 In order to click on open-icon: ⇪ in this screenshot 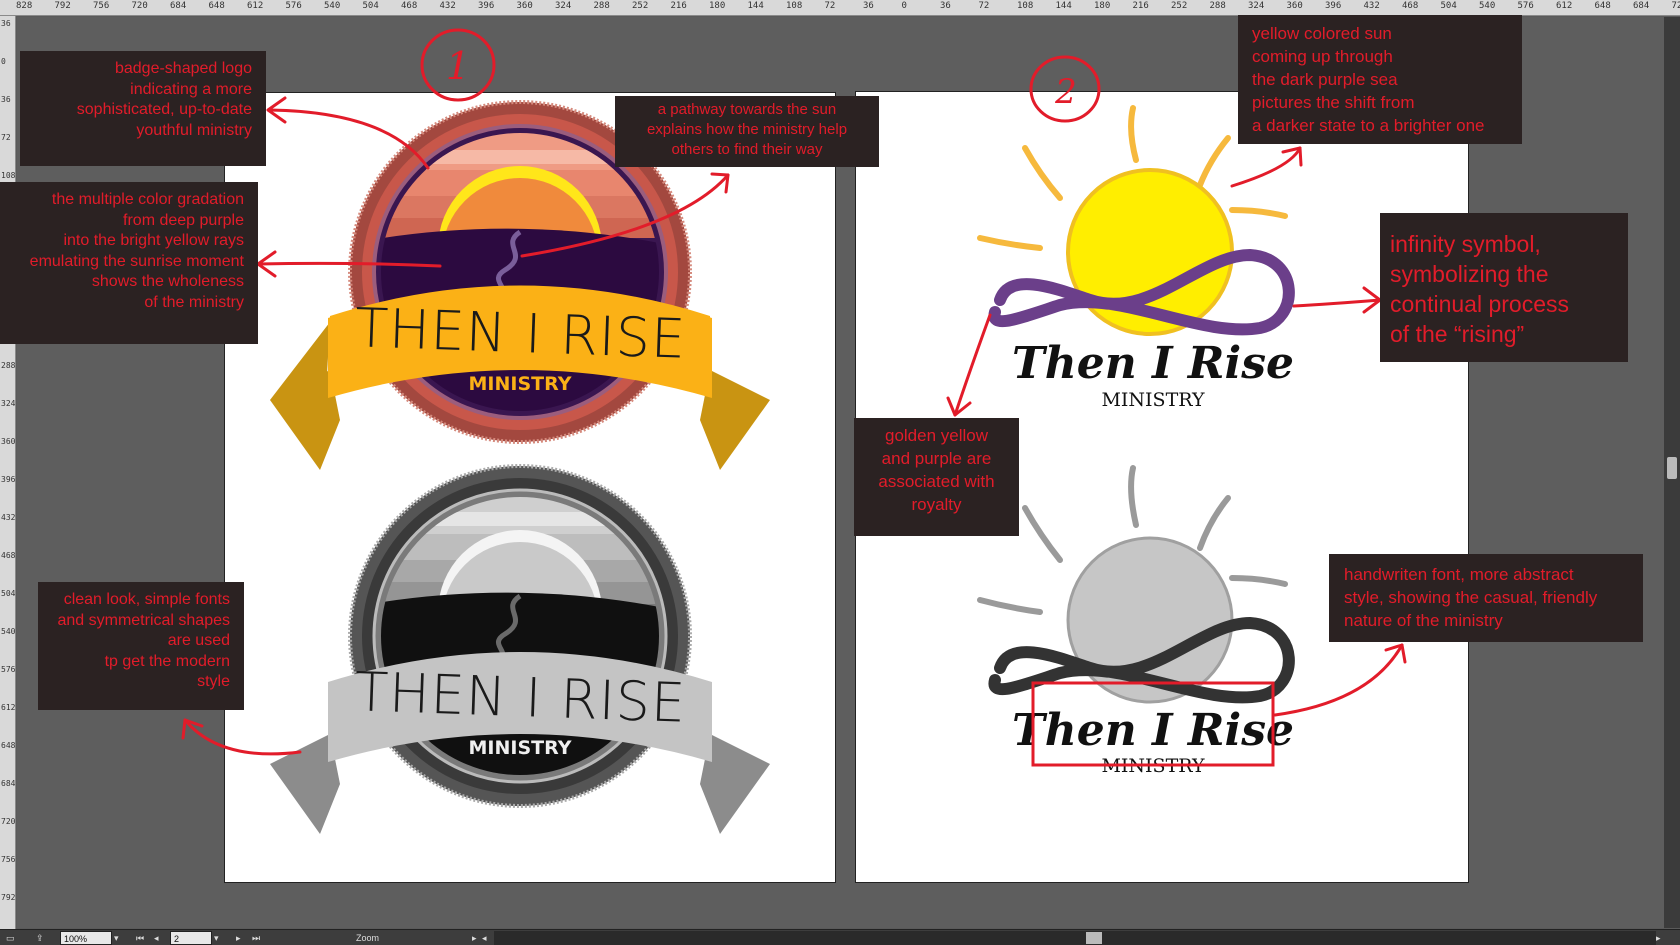, I will do `click(44, 938)`.